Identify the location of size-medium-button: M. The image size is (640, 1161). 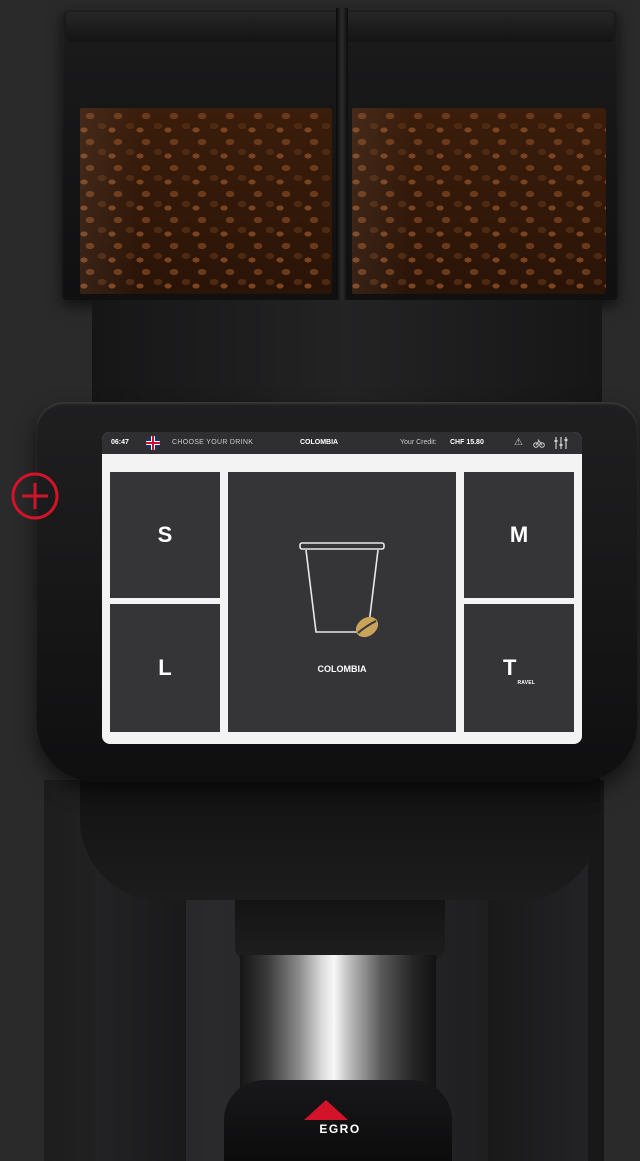
(519, 535).